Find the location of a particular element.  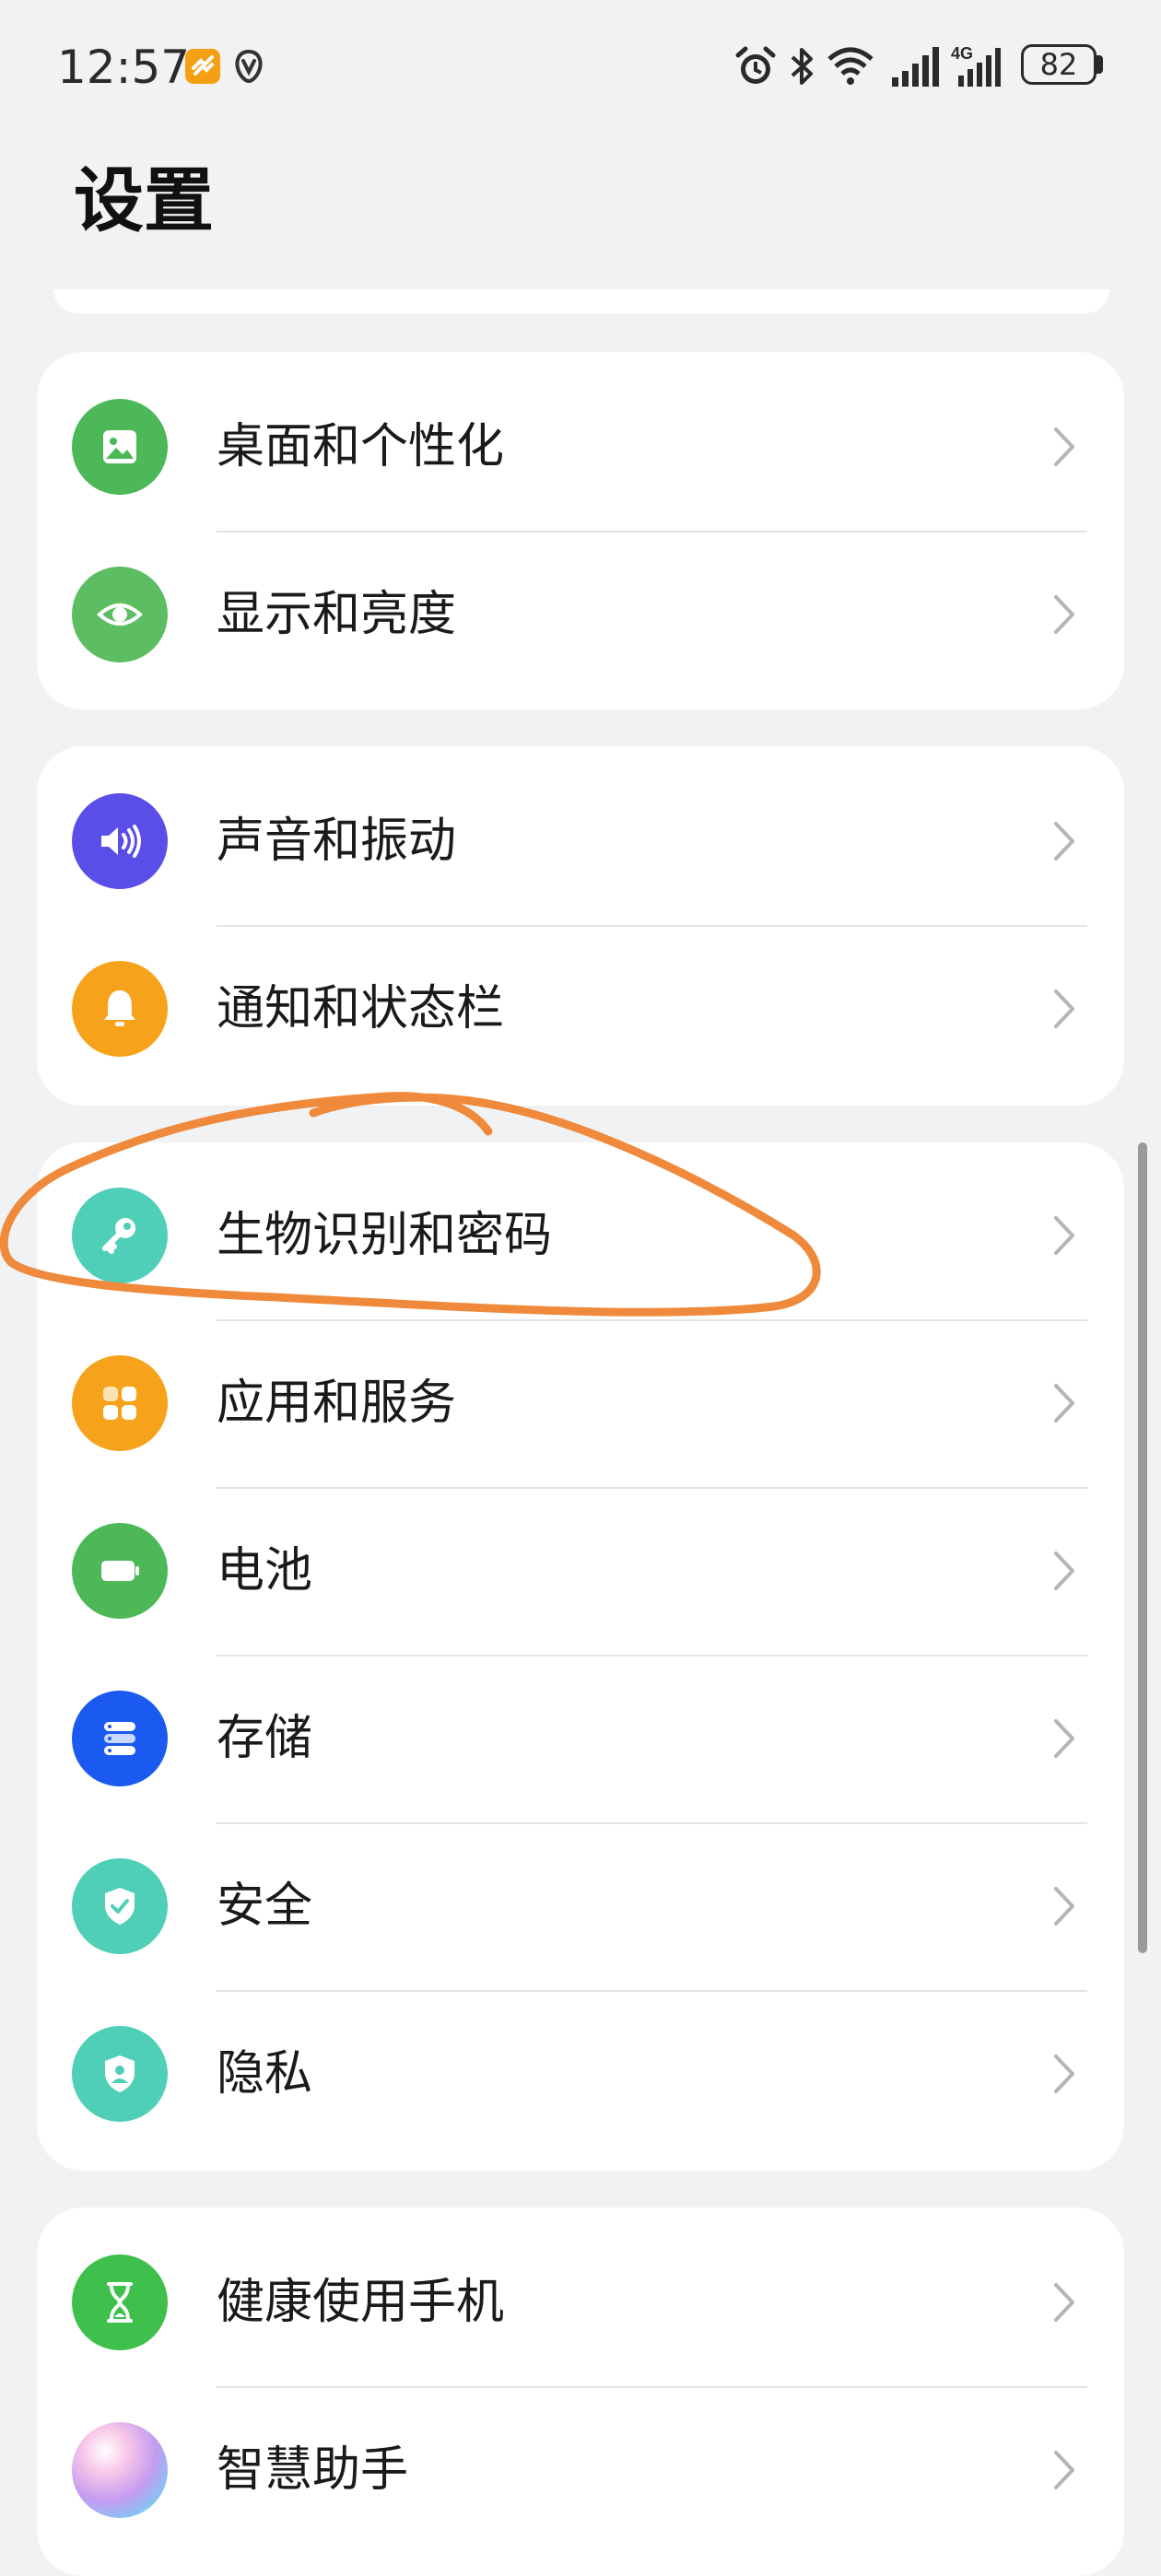

settings-item-apps-services: 应用和服务 is located at coordinates (580, 1403).